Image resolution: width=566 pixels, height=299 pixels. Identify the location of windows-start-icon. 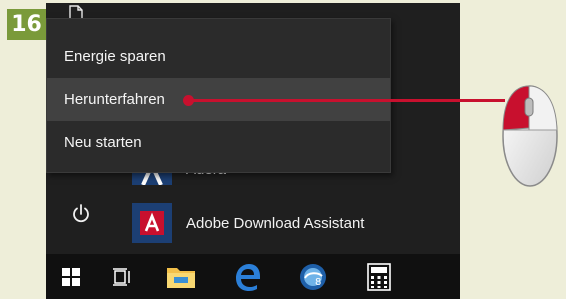
(71, 276).